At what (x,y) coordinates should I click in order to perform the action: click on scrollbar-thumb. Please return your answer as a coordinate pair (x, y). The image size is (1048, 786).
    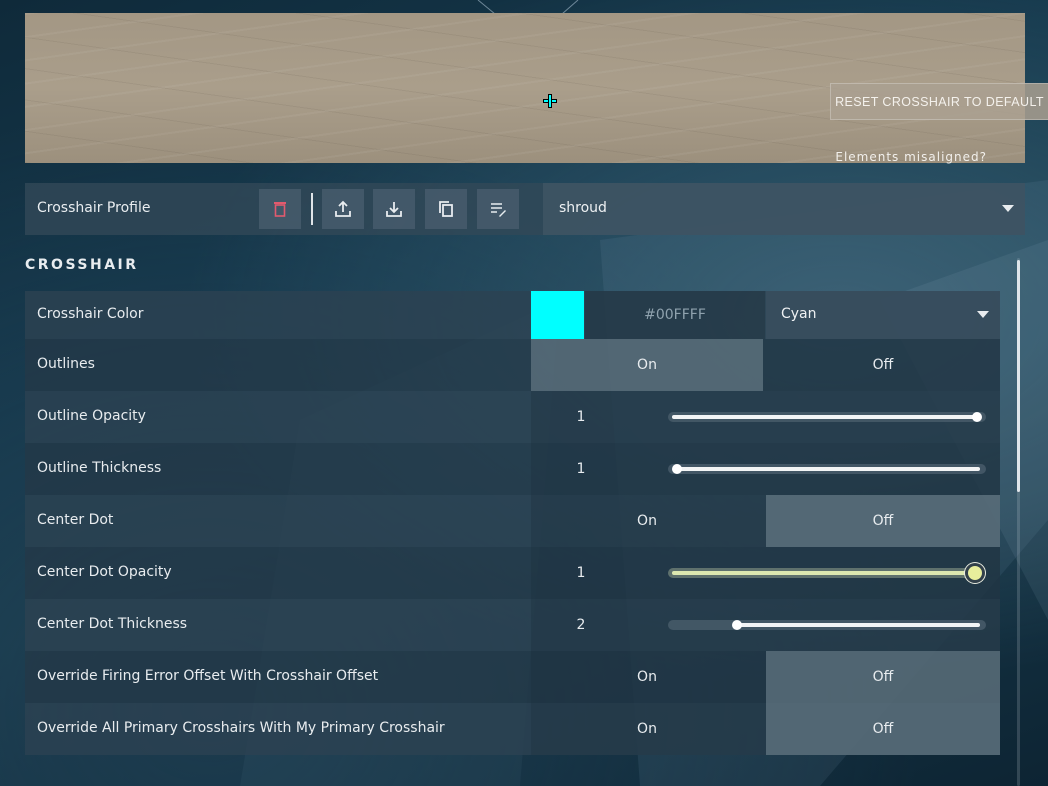
    Looking at the image, I should click on (1018, 376).